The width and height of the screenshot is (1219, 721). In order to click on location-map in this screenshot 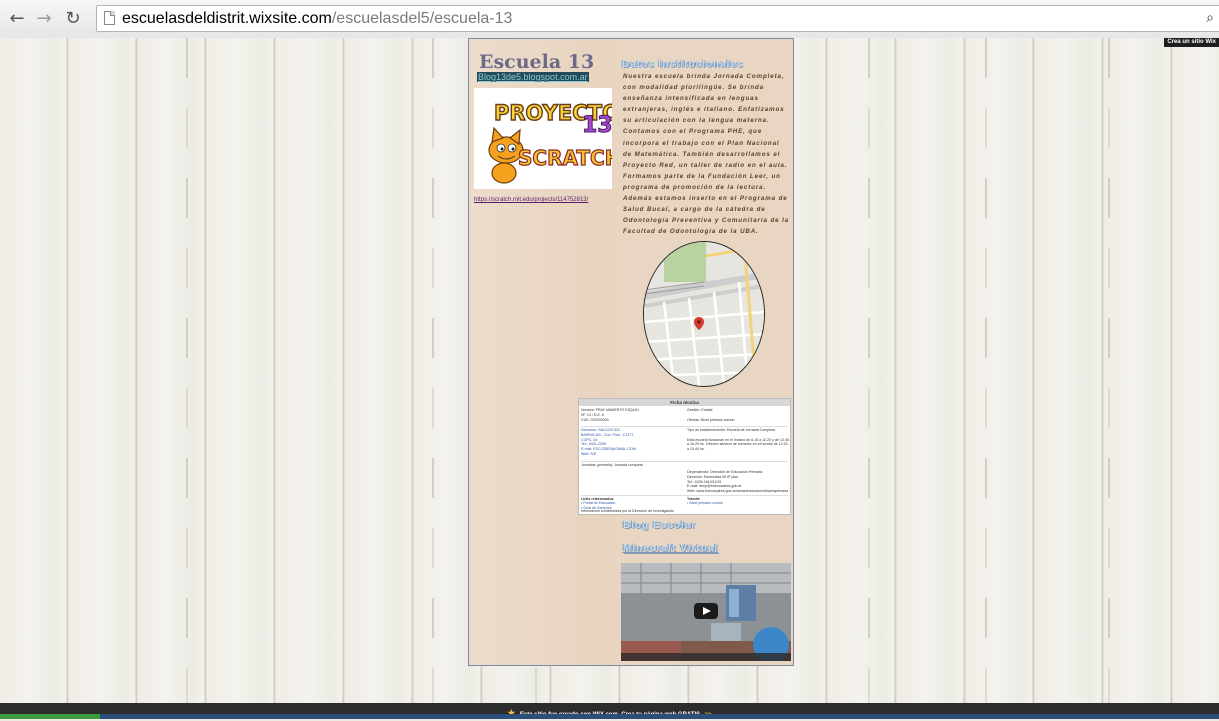, I will do `click(704, 314)`.